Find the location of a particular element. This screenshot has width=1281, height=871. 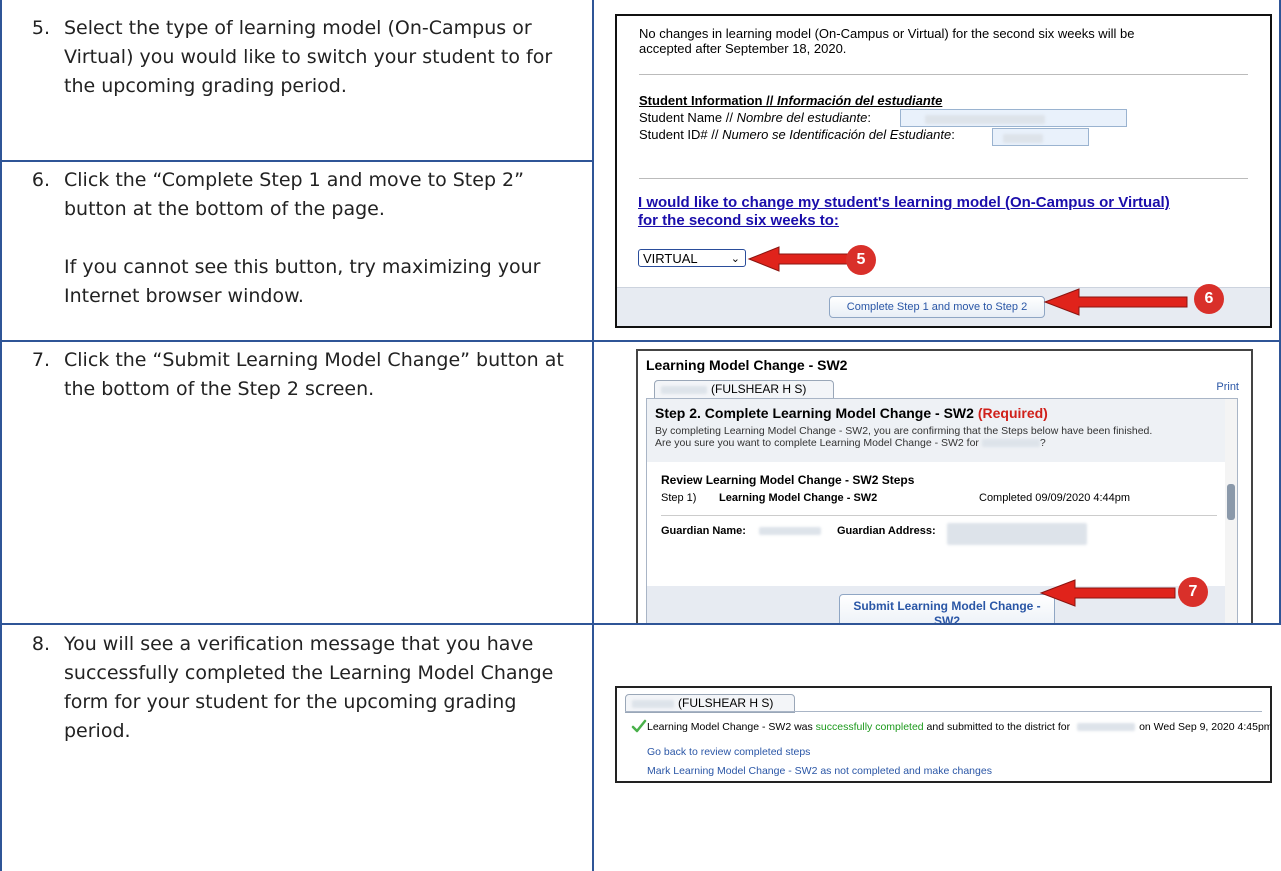

step-number: 7. is located at coordinates (40, 360).